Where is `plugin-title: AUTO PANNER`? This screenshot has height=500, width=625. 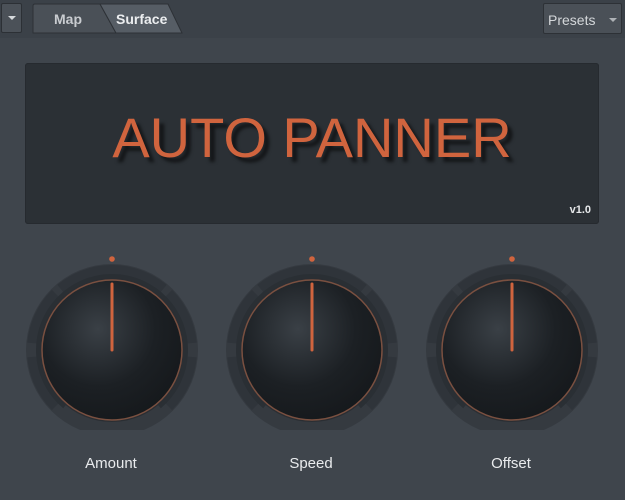
plugin-title: AUTO PANNER is located at coordinates (312, 137).